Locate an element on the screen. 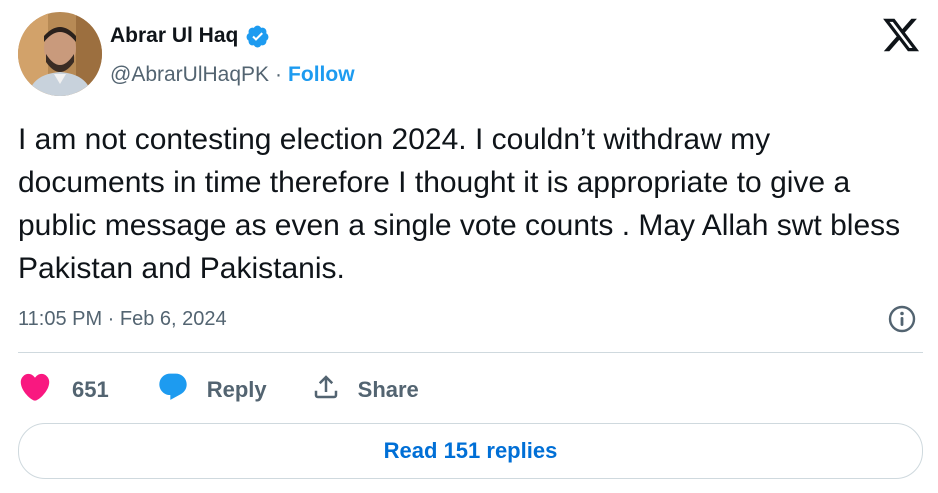 The height and width of the screenshot is (493, 938). tweet-timestamp: 11:05 PM · Feb 6, 2024 is located at coordinates (122, 319).